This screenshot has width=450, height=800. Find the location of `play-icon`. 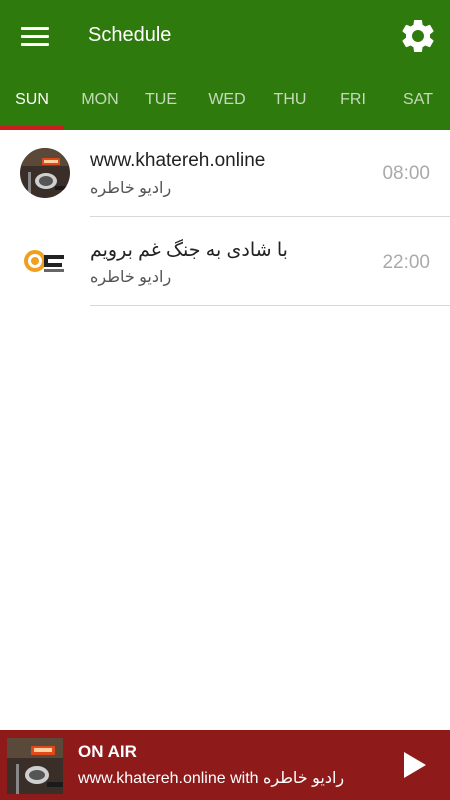

play-icon is located at coordinates (414, 765).